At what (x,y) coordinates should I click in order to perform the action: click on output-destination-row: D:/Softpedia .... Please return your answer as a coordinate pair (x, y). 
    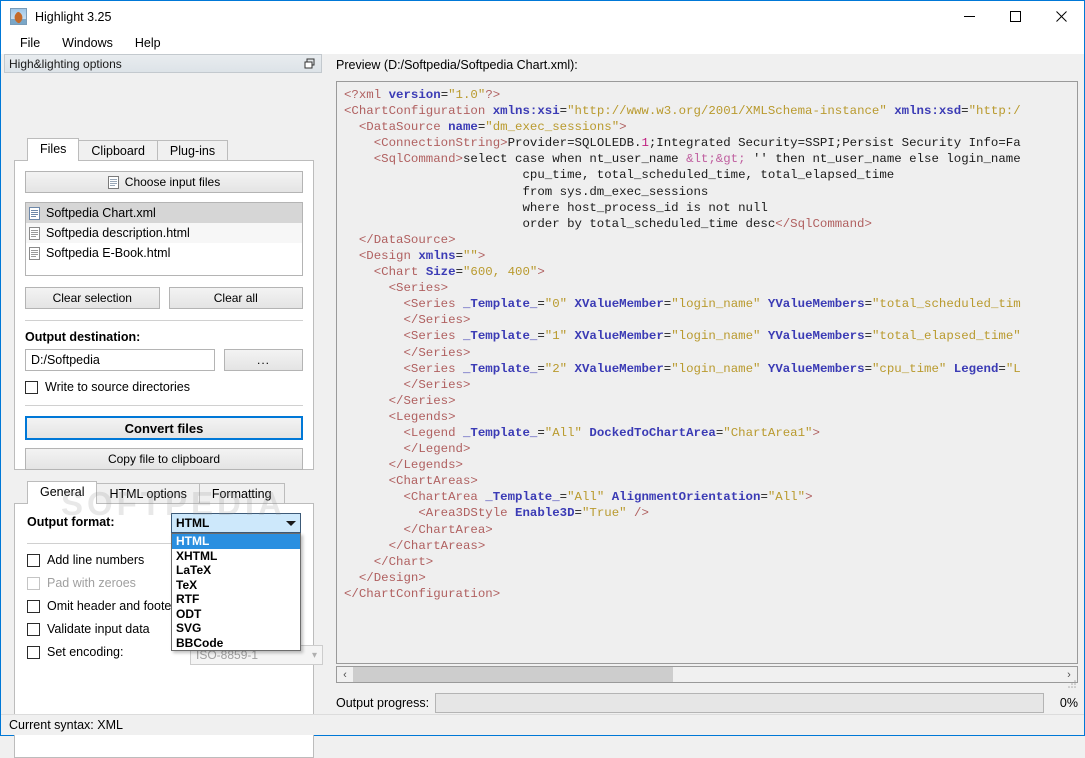
    Looking at the image, I should click on (164, 360).